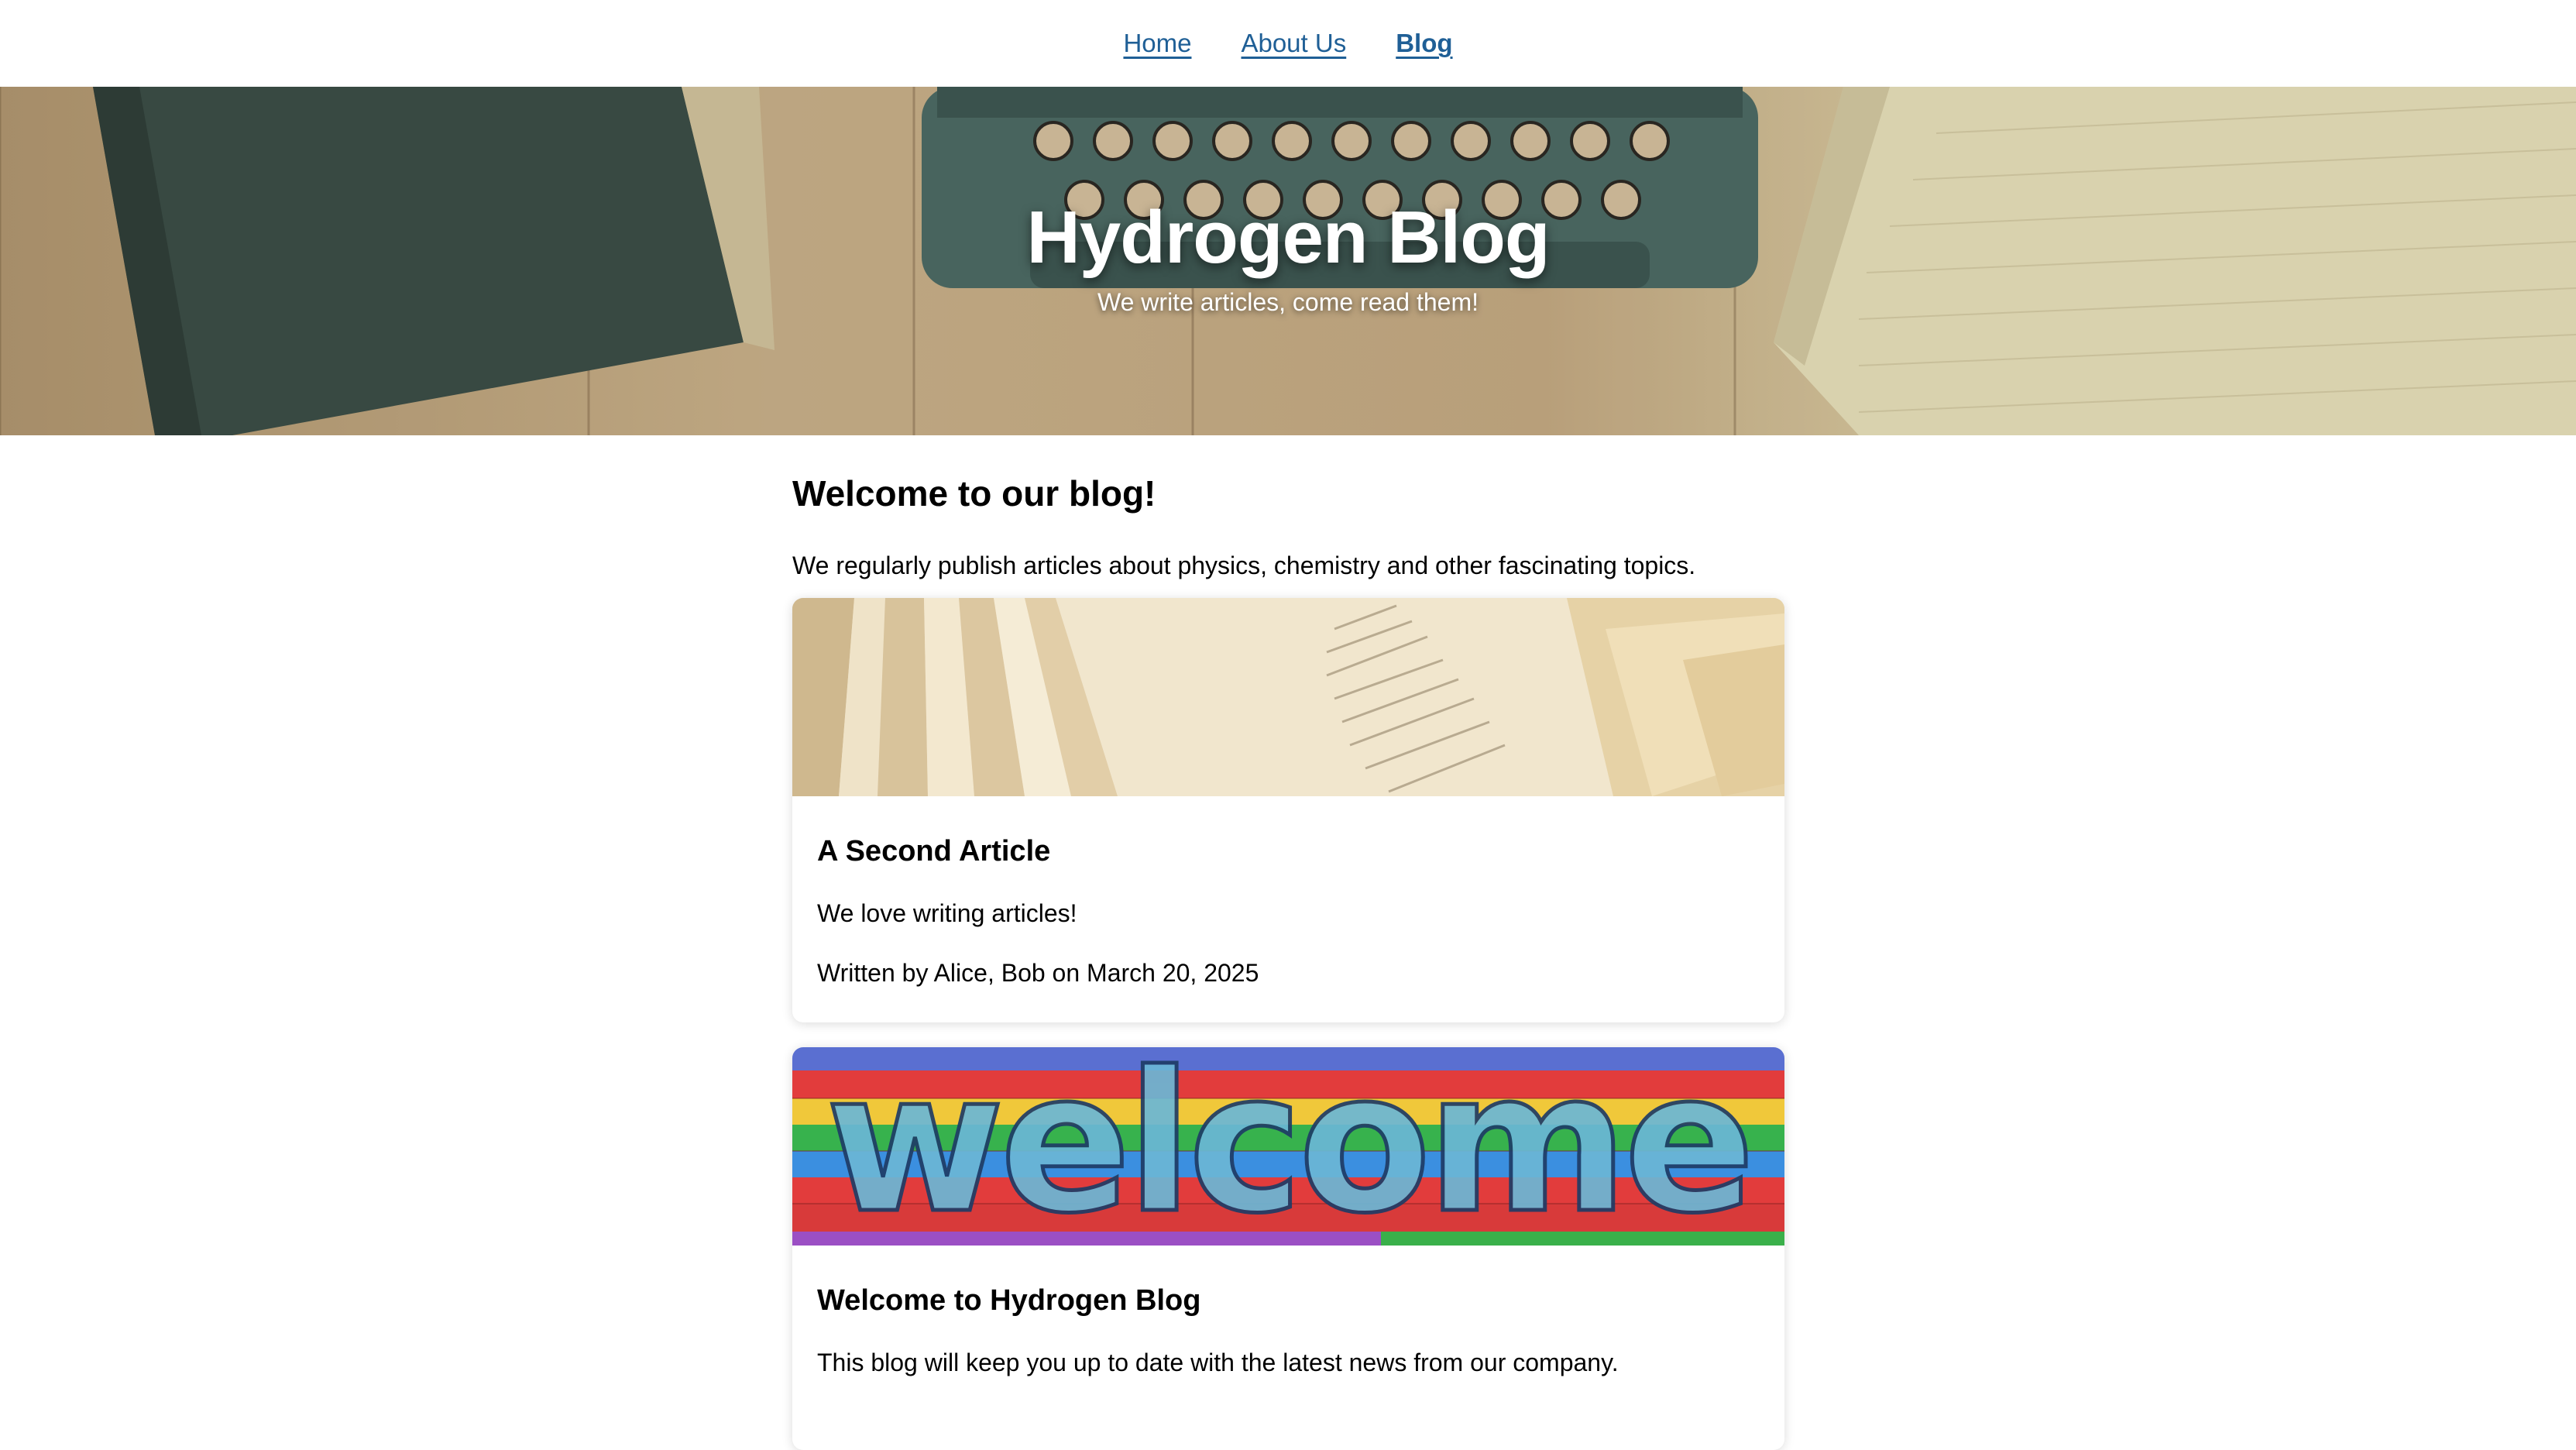  What do you see at coordinates (1288, 237) in the screenshot?
I see `site-title: Hydrogen Blog` at bounding box center [1288, 237].